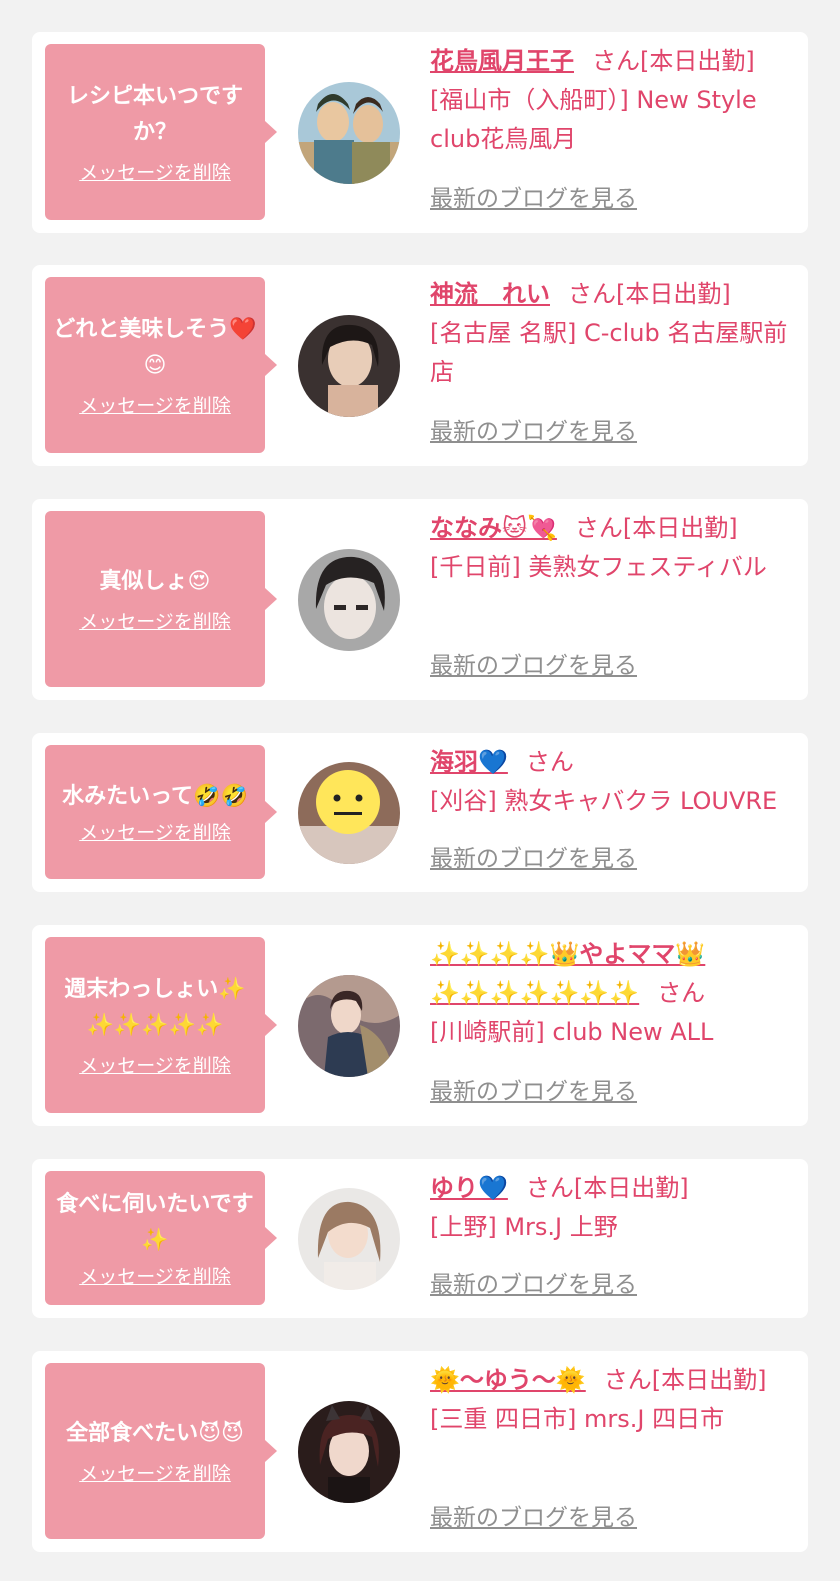 Image resolution: width=840 pixels, height=1581 pixels. What do you see at coordinates (604, 801) in the screenshot?
I see `shop-text: [刈谷] 熟女キャバクラ LOUVRE` at bounding box center [604, 801].